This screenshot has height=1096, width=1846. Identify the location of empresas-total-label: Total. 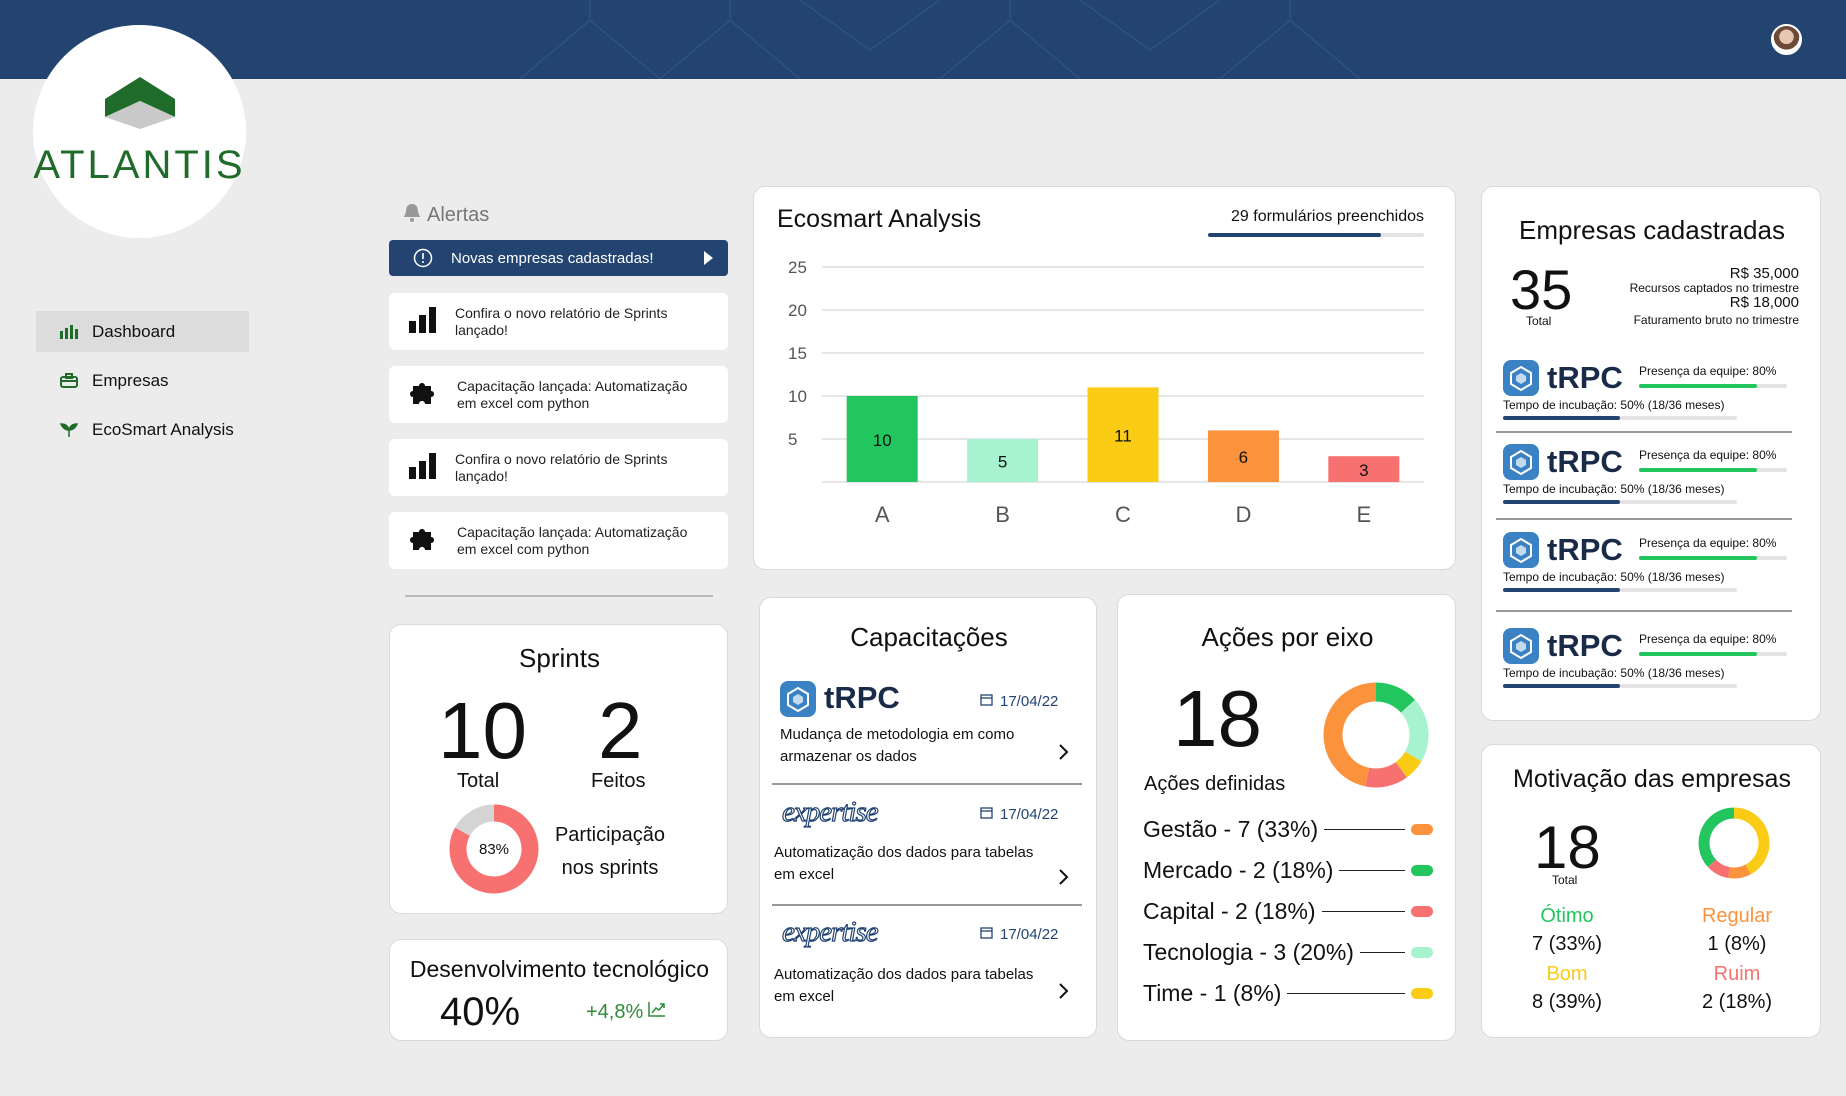
(1539, 321).